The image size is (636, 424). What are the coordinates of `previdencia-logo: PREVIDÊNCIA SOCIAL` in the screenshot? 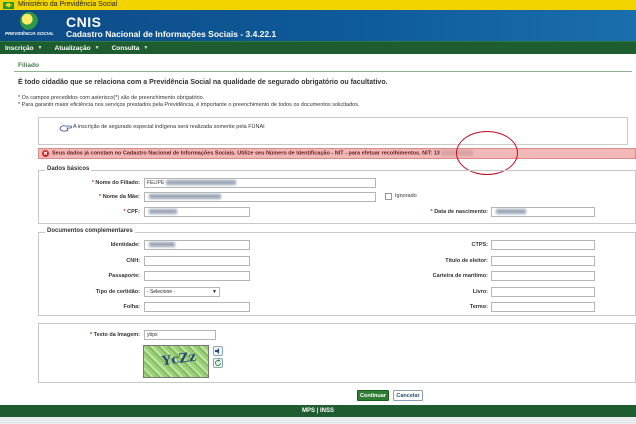 It's located at (30, 25).